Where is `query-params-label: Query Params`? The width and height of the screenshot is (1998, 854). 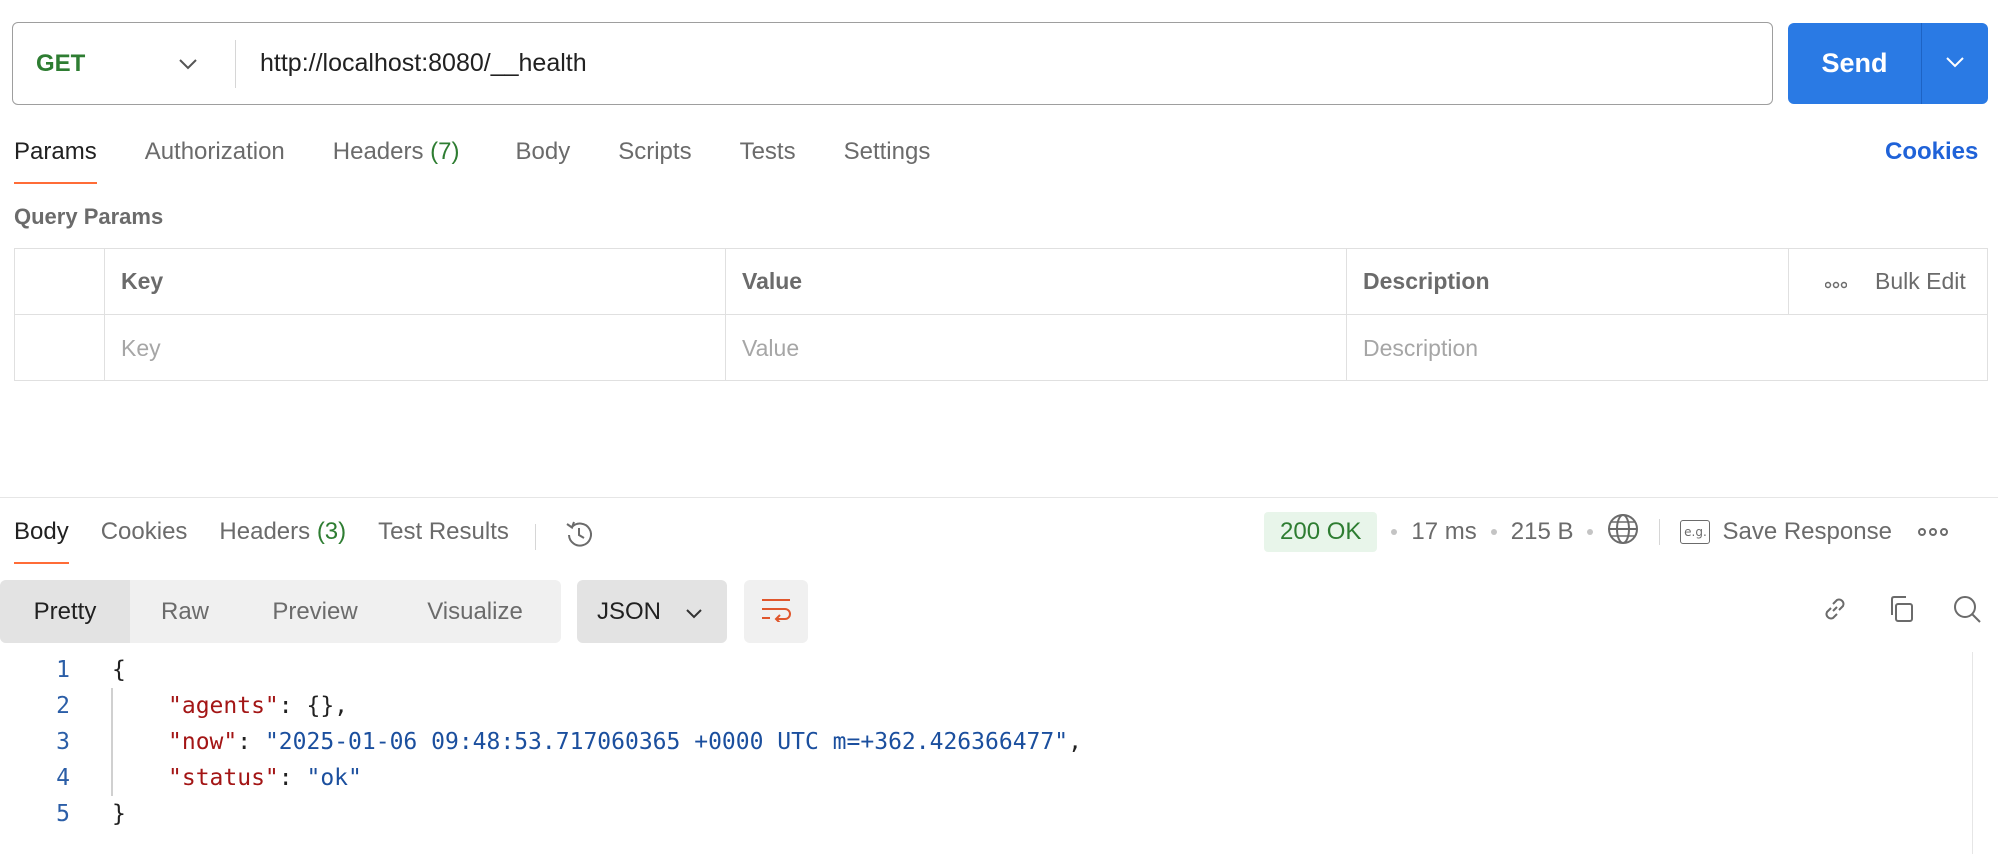
query-params-label: Query Params is located at coordinates (89, 216).